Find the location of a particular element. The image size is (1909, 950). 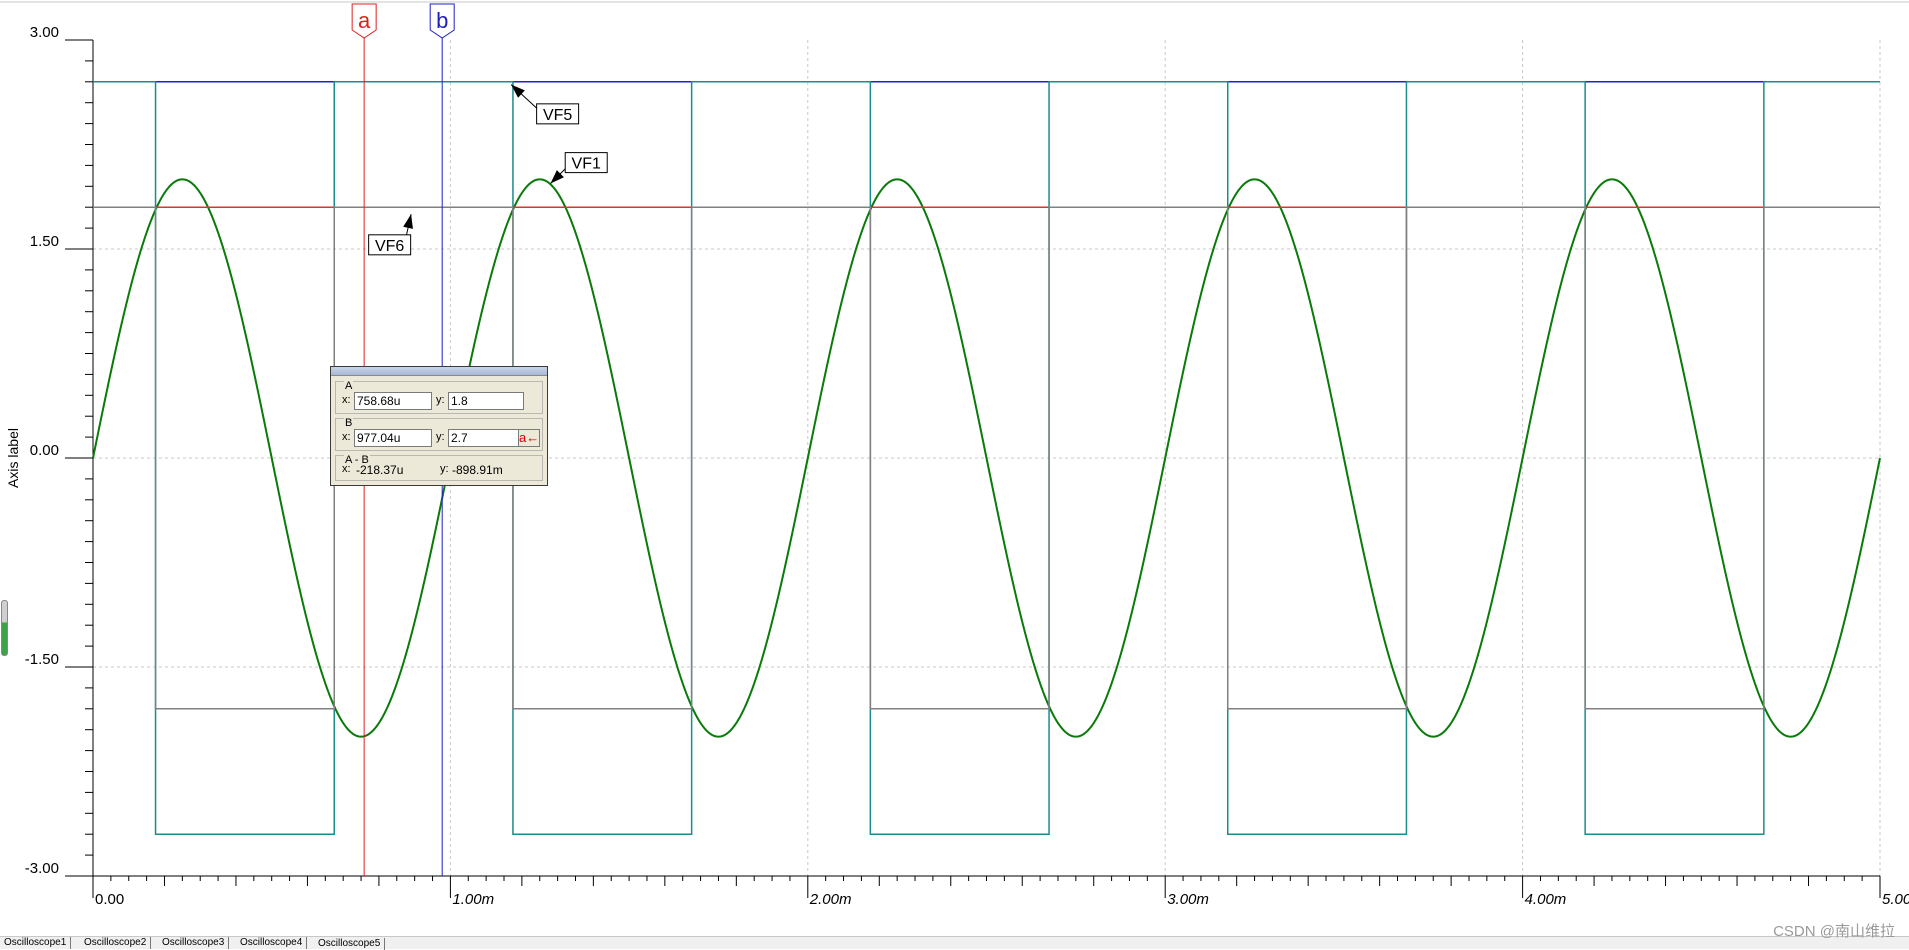

x-tick-label: 1.00m is located at coordinates (473, 899).